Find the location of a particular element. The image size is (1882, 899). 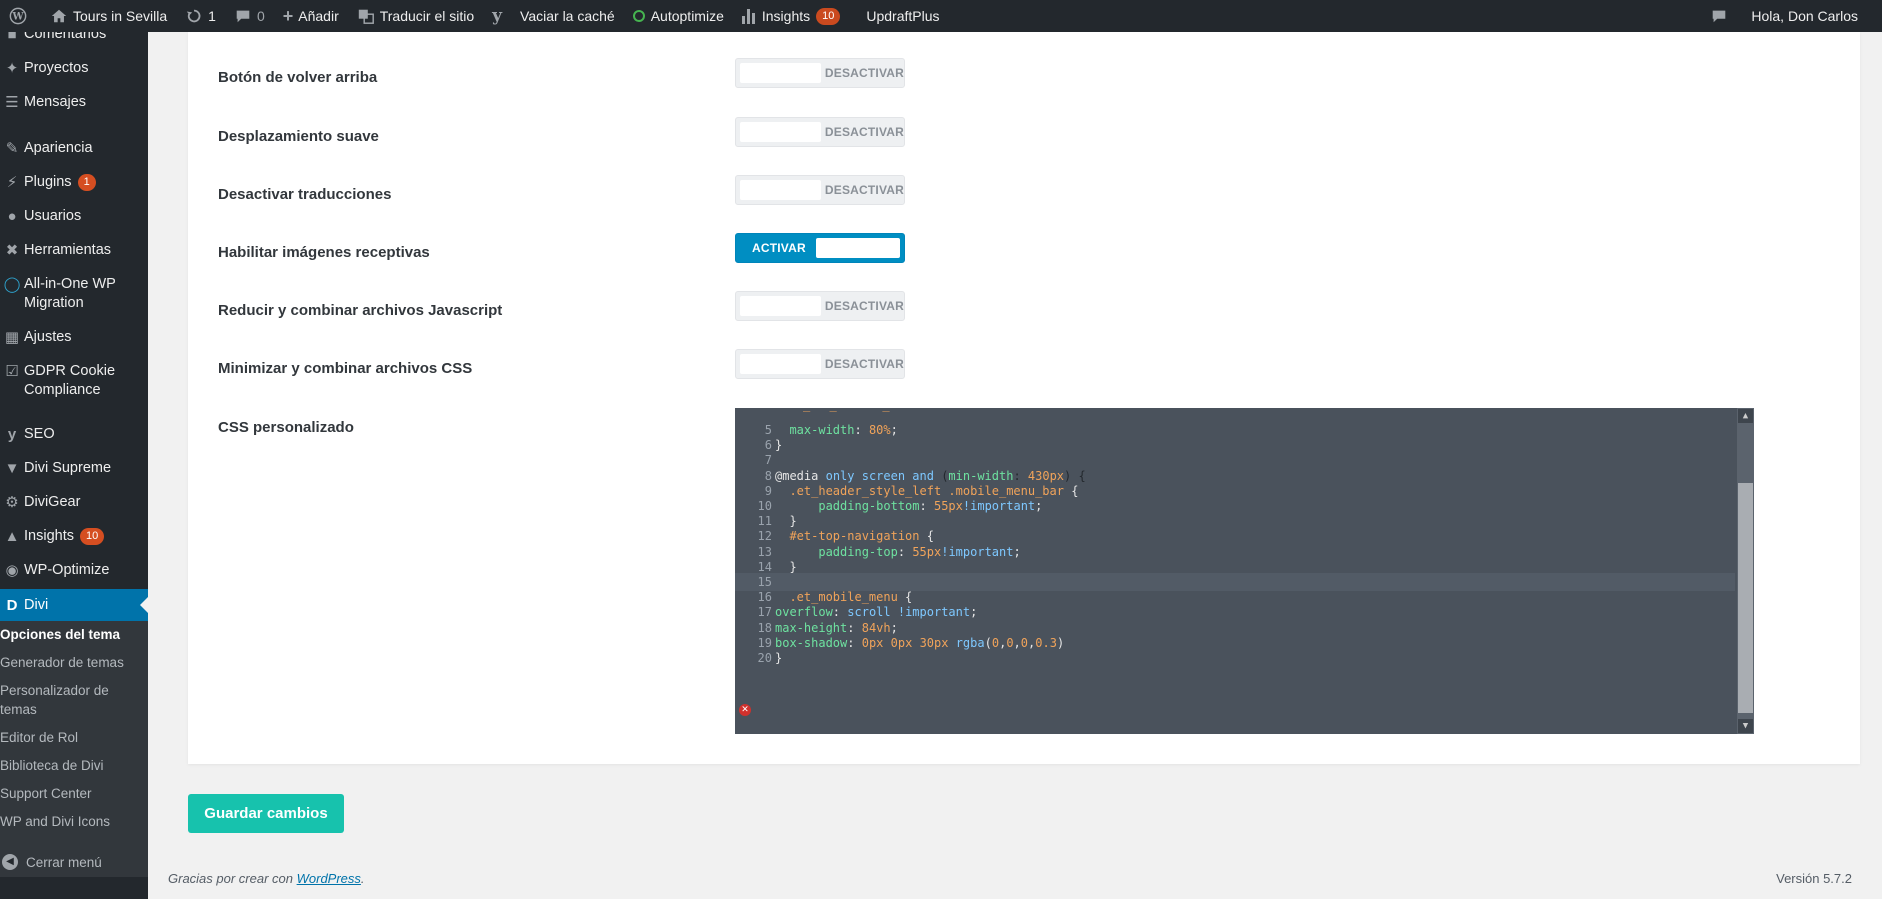

divi-icon: D is located at coordinates (12, 605).